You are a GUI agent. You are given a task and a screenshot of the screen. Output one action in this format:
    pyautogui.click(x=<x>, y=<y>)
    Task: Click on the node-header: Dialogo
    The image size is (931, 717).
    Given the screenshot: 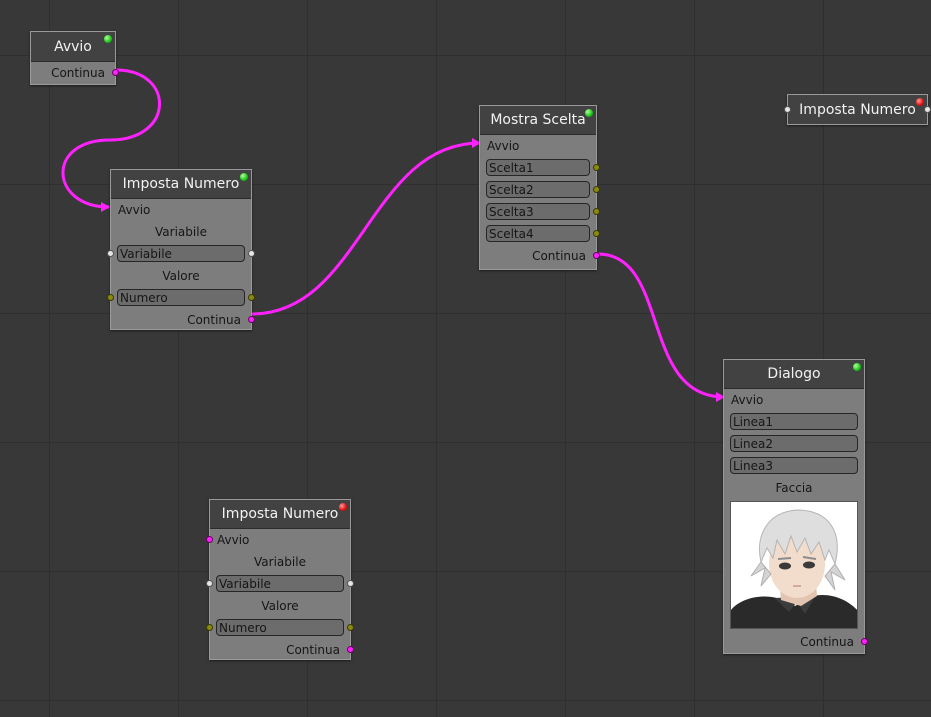 What is the action you would take?
    pyautogui.click(x=794, y=374)
    